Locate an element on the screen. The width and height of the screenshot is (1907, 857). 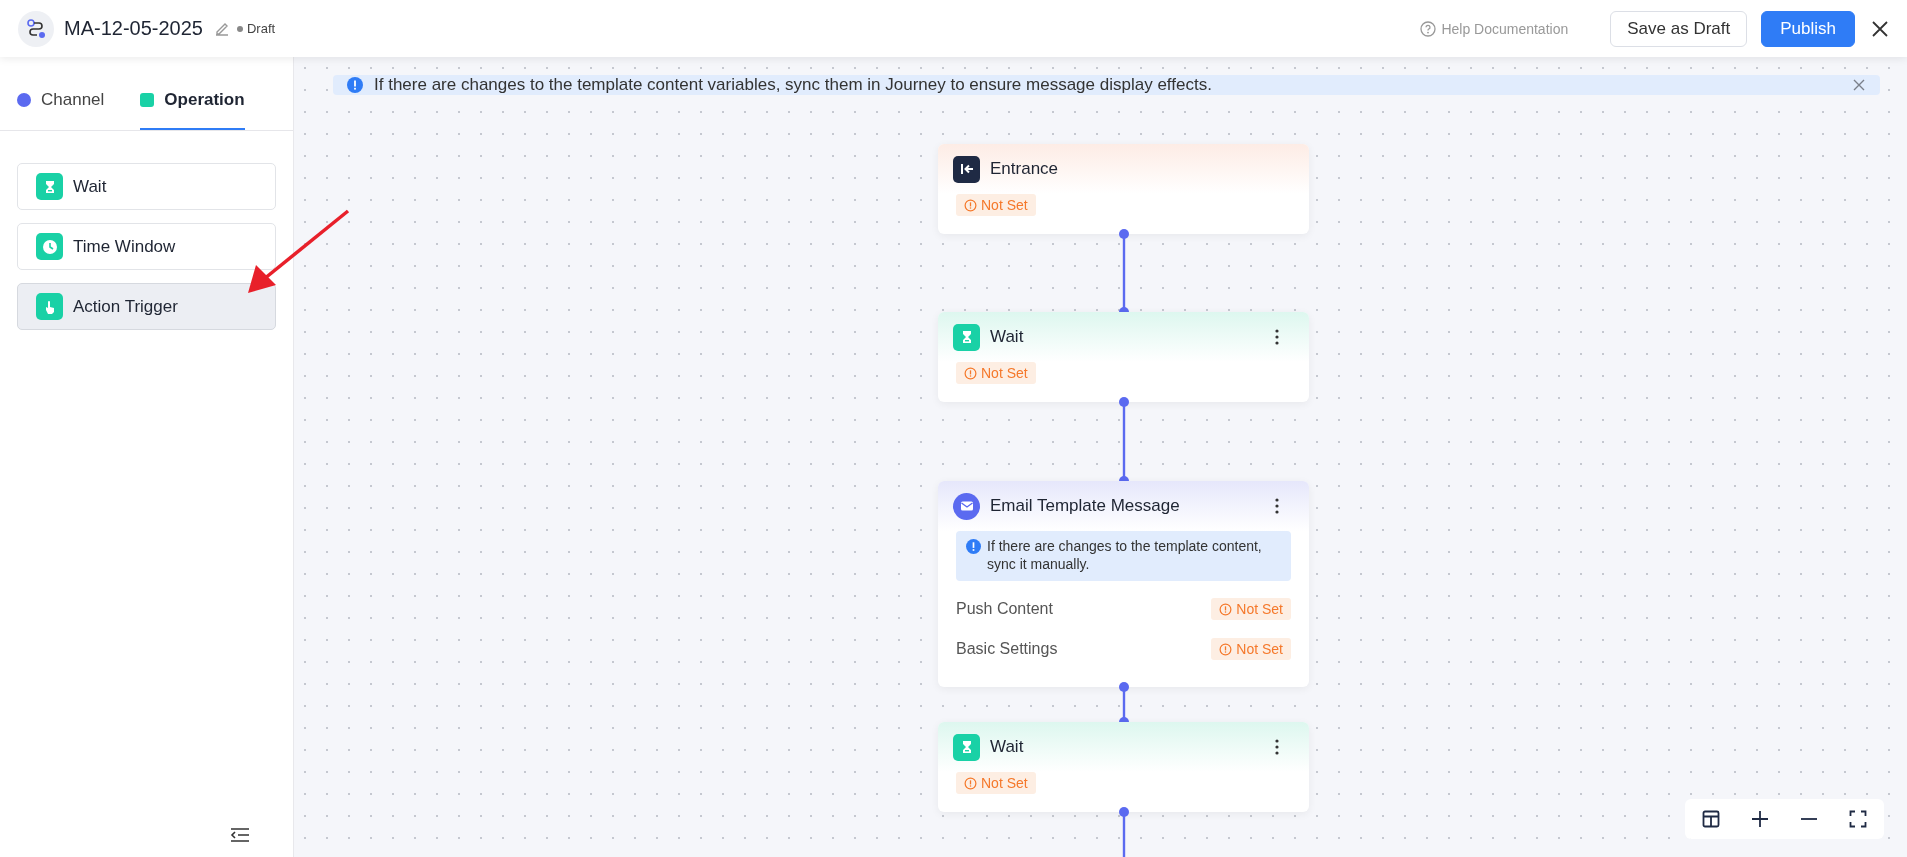
connector-line is located at coordinates (1123, 832).